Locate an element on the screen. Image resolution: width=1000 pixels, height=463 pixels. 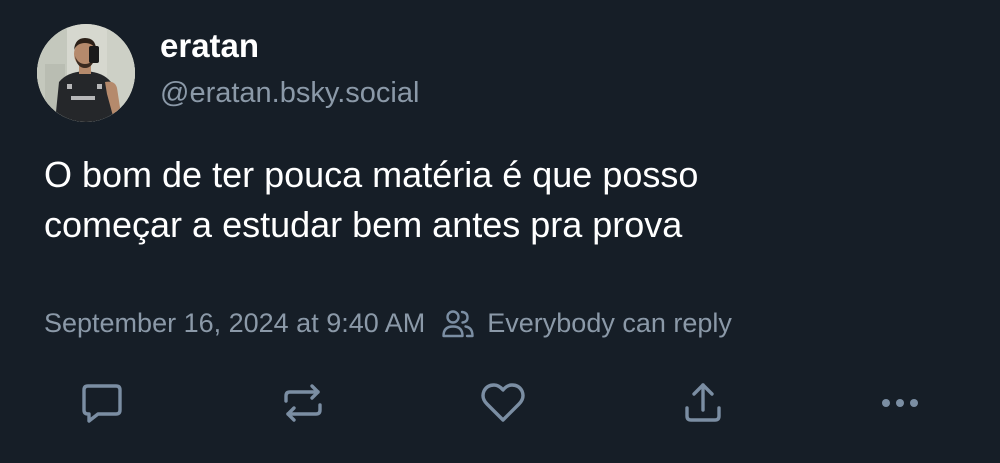
heart-icon is located at coordinates (503, 402).